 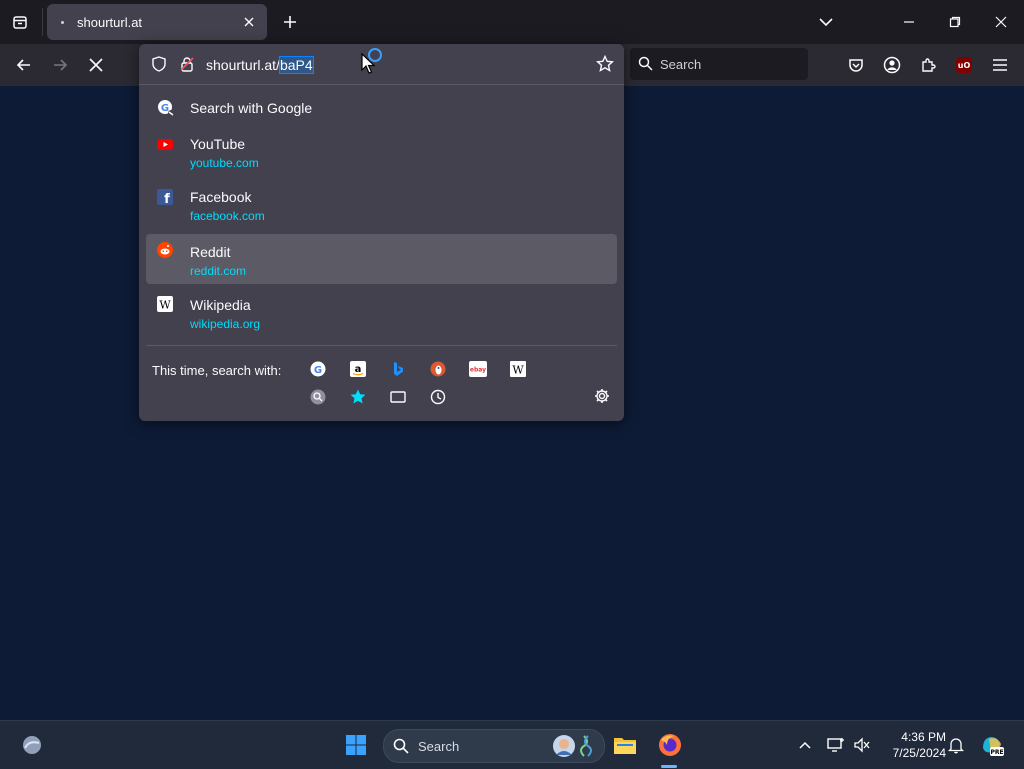 What do you see at coordinates (318, 397) in the screenshot?
I see `search-engines-mode-icon` at bounding box center [318, 397].